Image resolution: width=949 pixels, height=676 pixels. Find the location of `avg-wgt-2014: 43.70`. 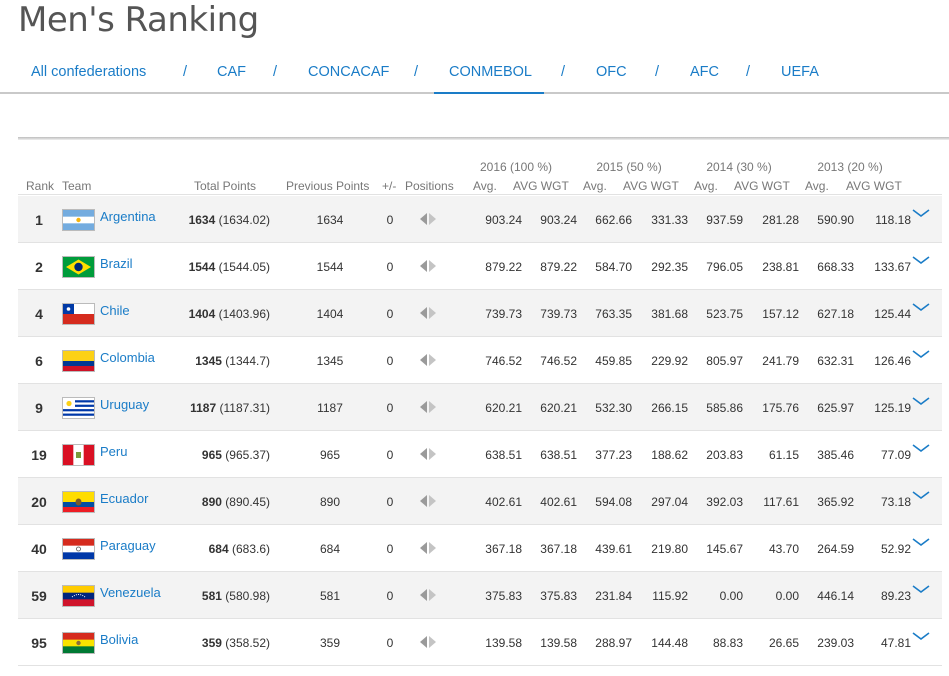

avg-wgt-2014: 43.70 is located at coordinates (783, 549).